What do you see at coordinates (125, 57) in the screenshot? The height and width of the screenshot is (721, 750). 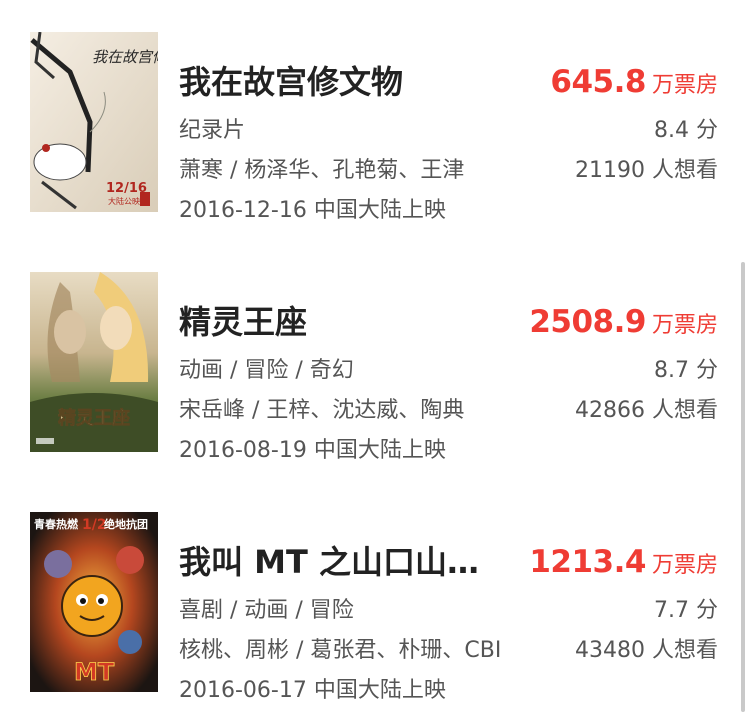 I see `poster-text: 我在故宫修文物` at bounding box center [125, 57].